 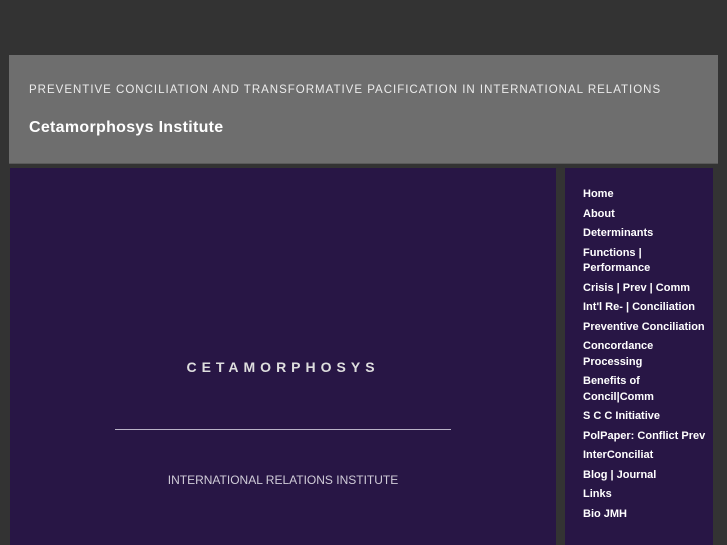 I want to click on nav-link-interconciliat: InterConciliat, so click(x=645, y=456).